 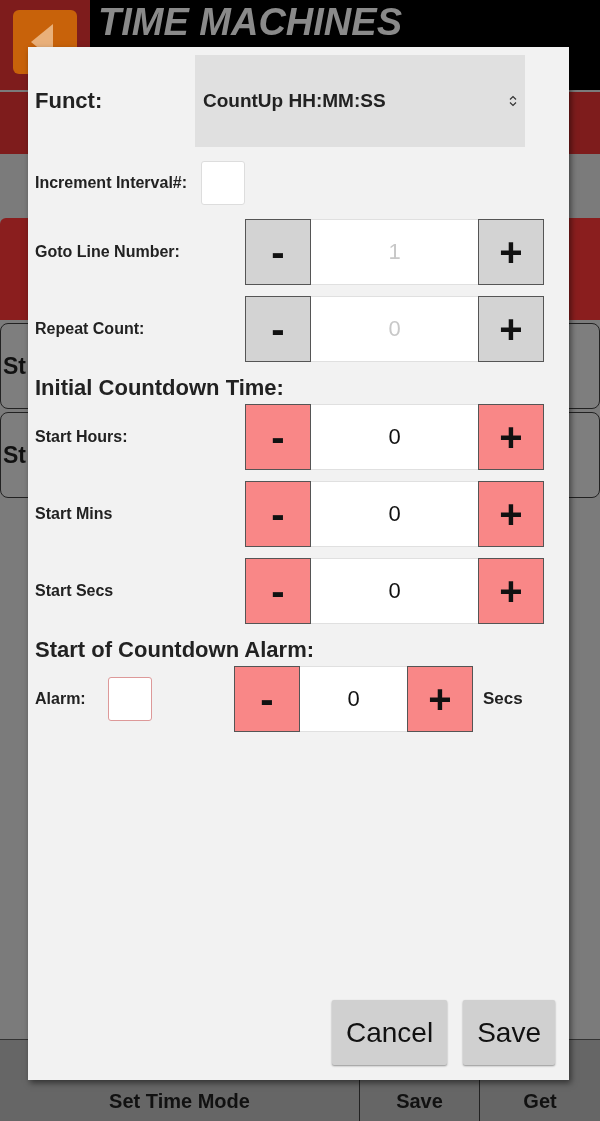 I want to click on dropdown-chevron-icon, so click(x=513, y=101).